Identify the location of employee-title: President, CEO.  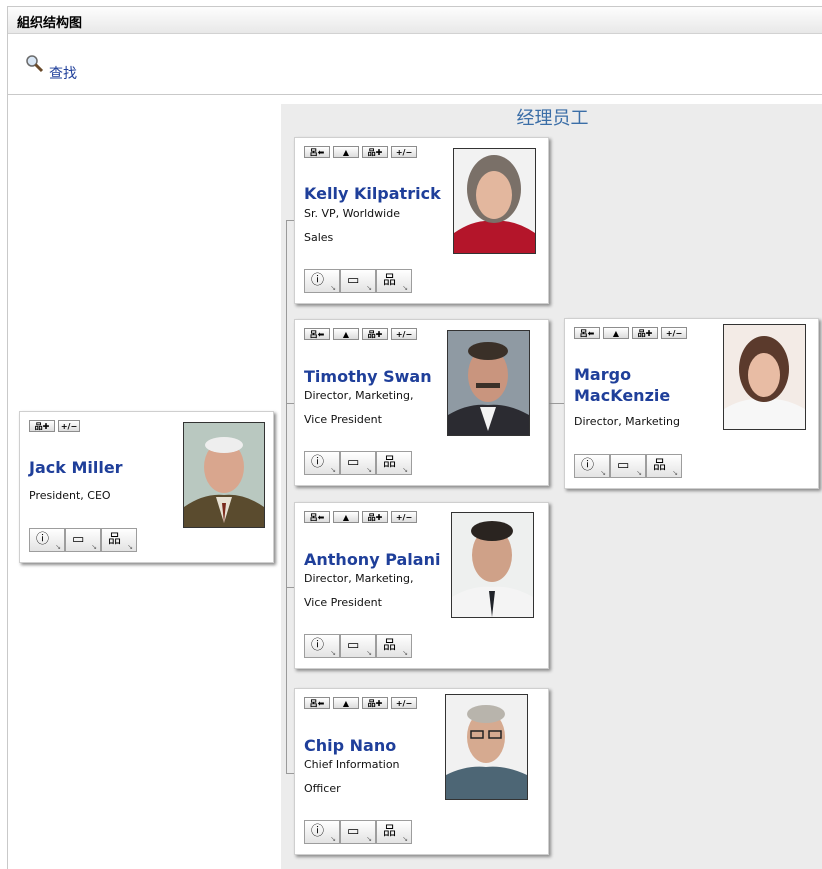
(70, 495).